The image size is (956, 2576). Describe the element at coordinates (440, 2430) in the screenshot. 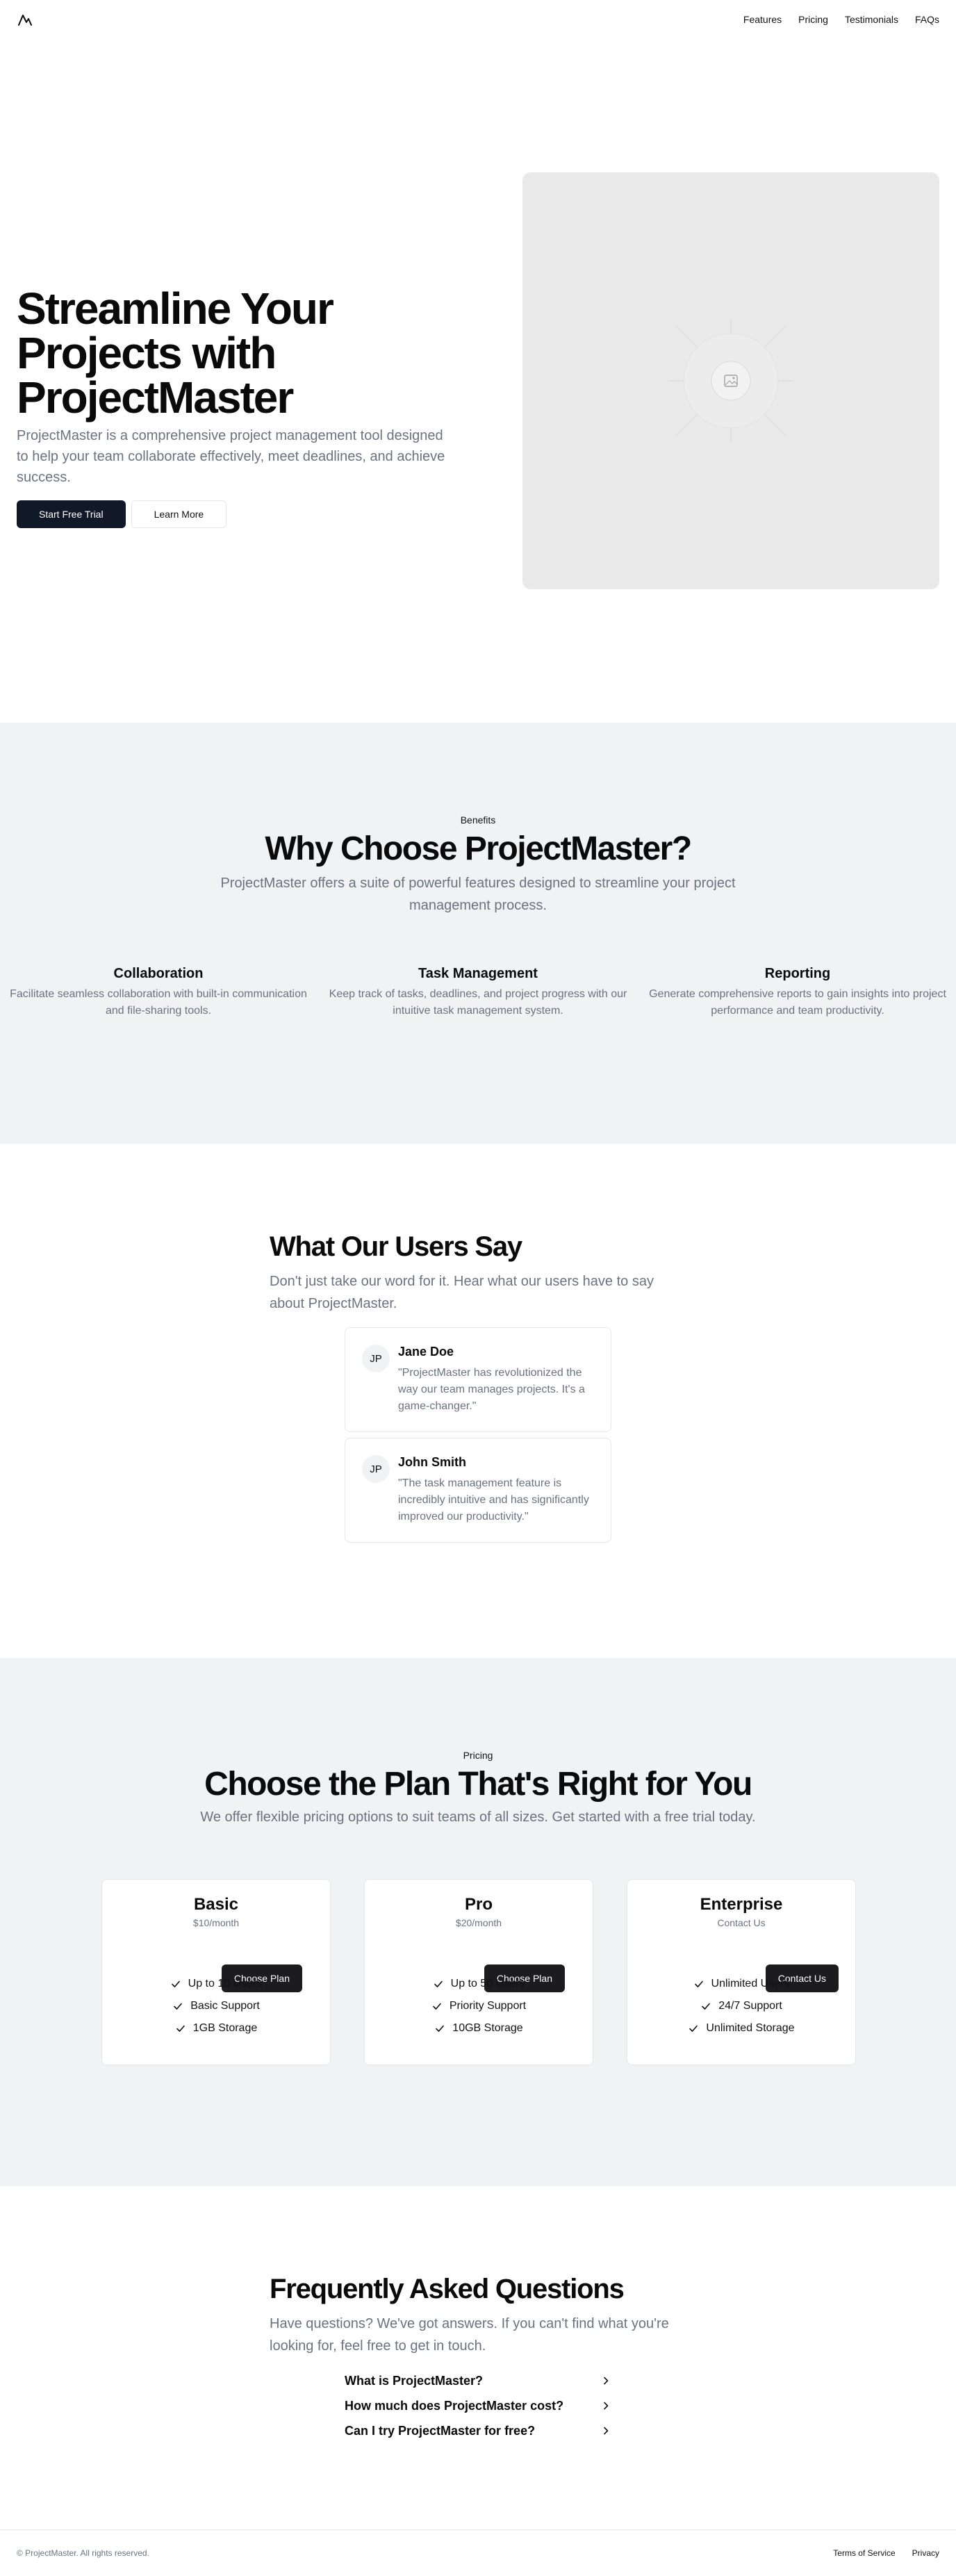

I see `faq-question: Can I try ProjectMaster for free?` at that location.